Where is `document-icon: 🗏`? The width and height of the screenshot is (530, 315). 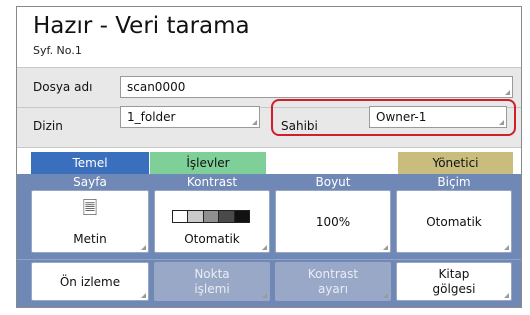 document-icon: 🗏 is located at coordinates (90, 208).